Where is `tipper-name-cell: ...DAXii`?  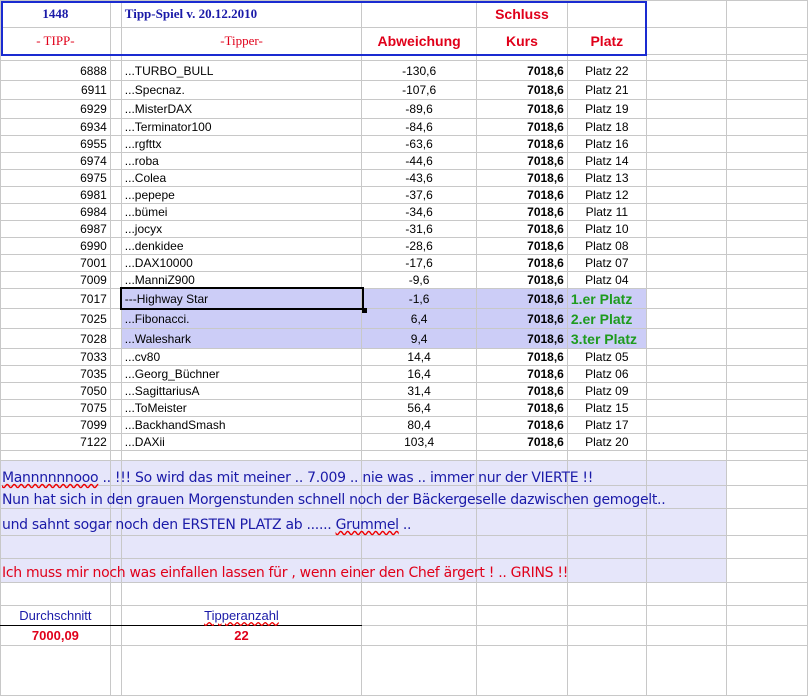 tipper-name-cell: ...DAXii is located at coordinates (241, 442).